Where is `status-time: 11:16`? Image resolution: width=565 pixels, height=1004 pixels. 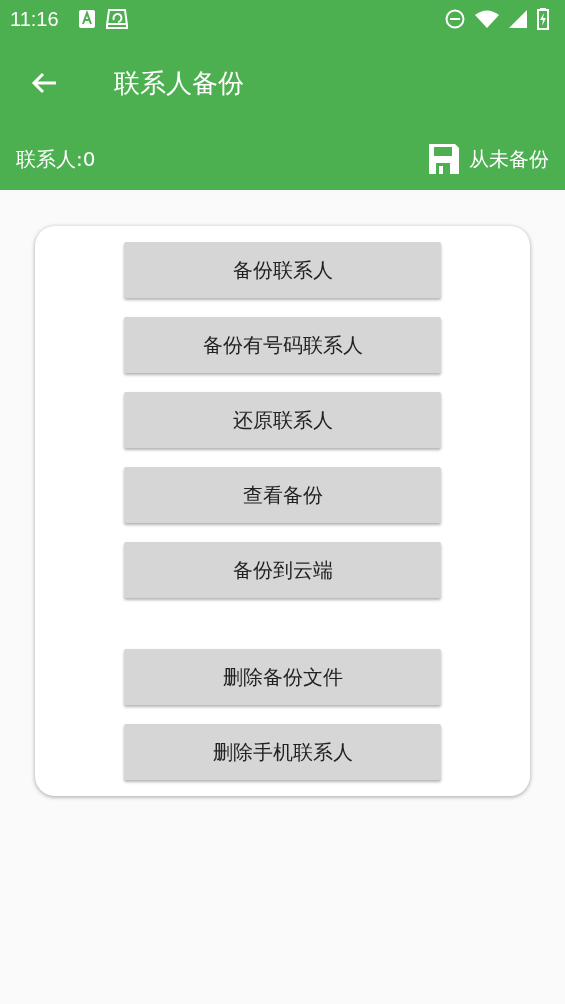 status-time: 11:16 is located at coordinates (34, 19).